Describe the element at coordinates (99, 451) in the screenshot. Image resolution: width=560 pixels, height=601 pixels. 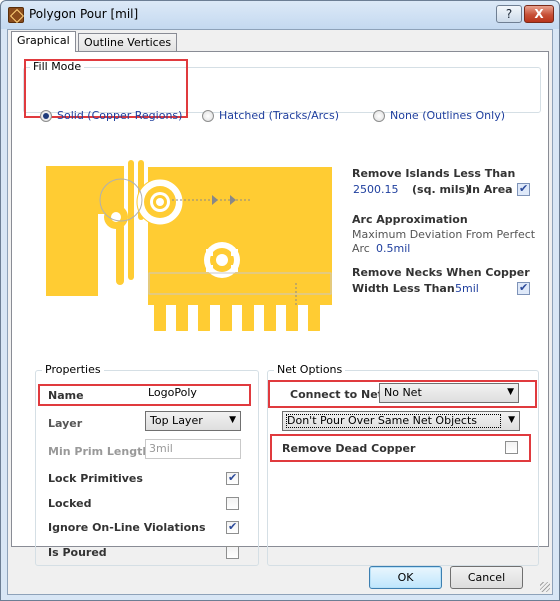
I see `min-prim-label: Min Prim Length` at that location.